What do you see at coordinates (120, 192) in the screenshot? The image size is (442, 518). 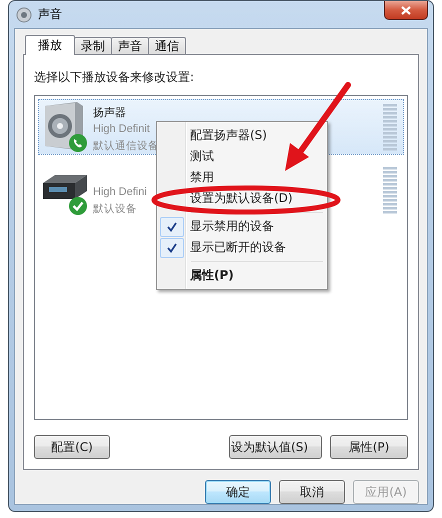 I see `device-driver: High Defini` at bounding box center [120, 192].